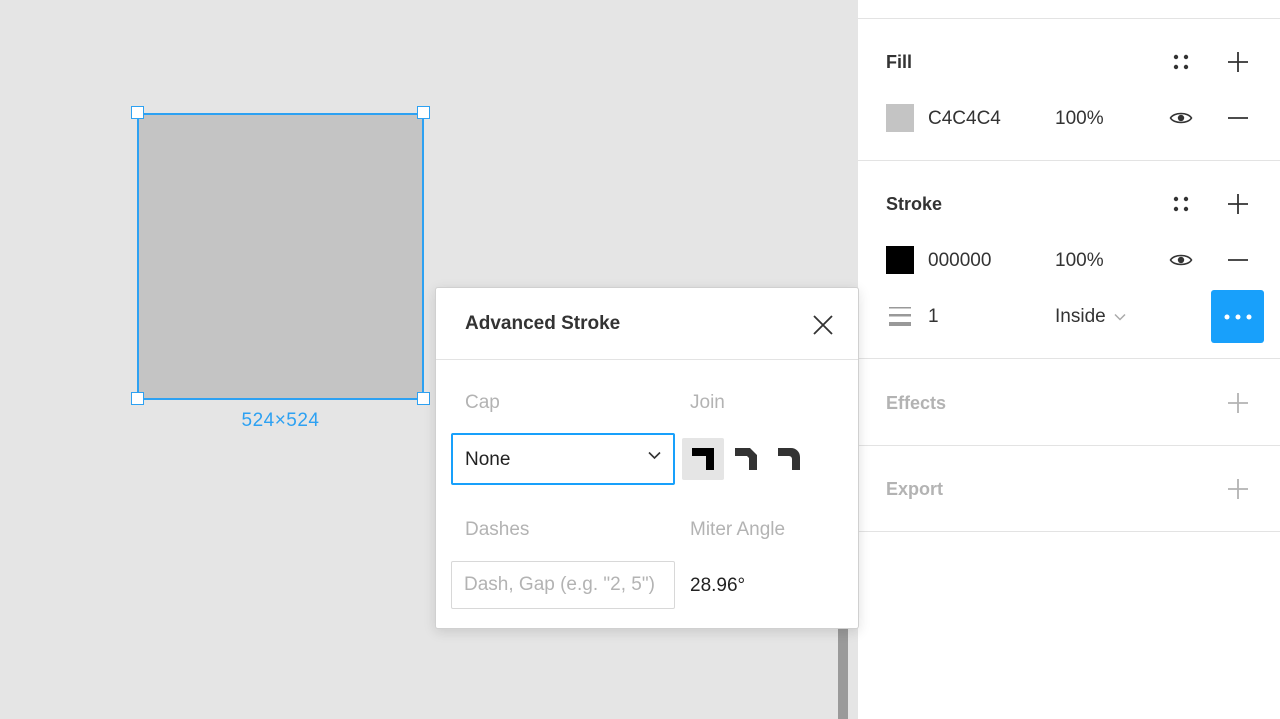  What do you see at coordinates (717, 586) in the screenshot?
I see `miter-angle-value: 28.96°` at bounding box center [717, 586].